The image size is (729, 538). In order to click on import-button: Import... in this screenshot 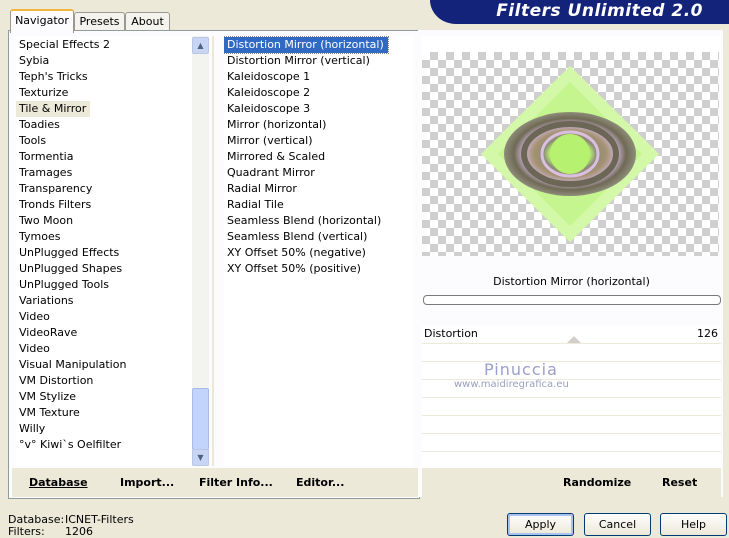, I will do `click(147, 482)`.